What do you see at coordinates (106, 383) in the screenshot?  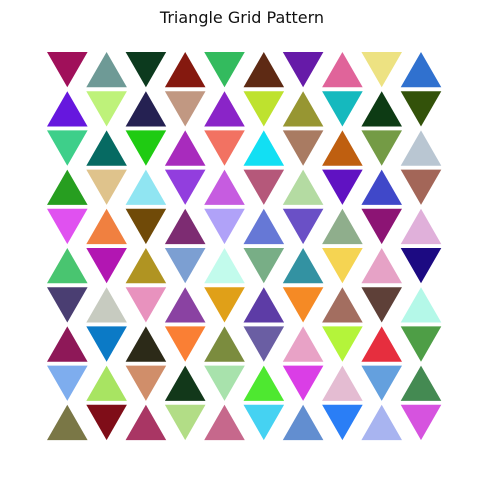 I see `triangle-r8-c1` at bounding box center [106, 383].